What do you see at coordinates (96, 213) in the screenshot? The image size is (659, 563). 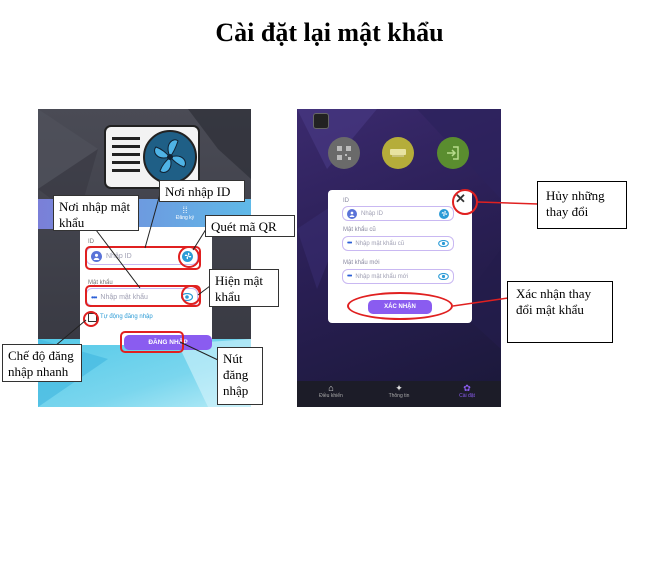 I see `callout-password-input: Nơi nhập mật khẩu` at bounding box center [96, 213].